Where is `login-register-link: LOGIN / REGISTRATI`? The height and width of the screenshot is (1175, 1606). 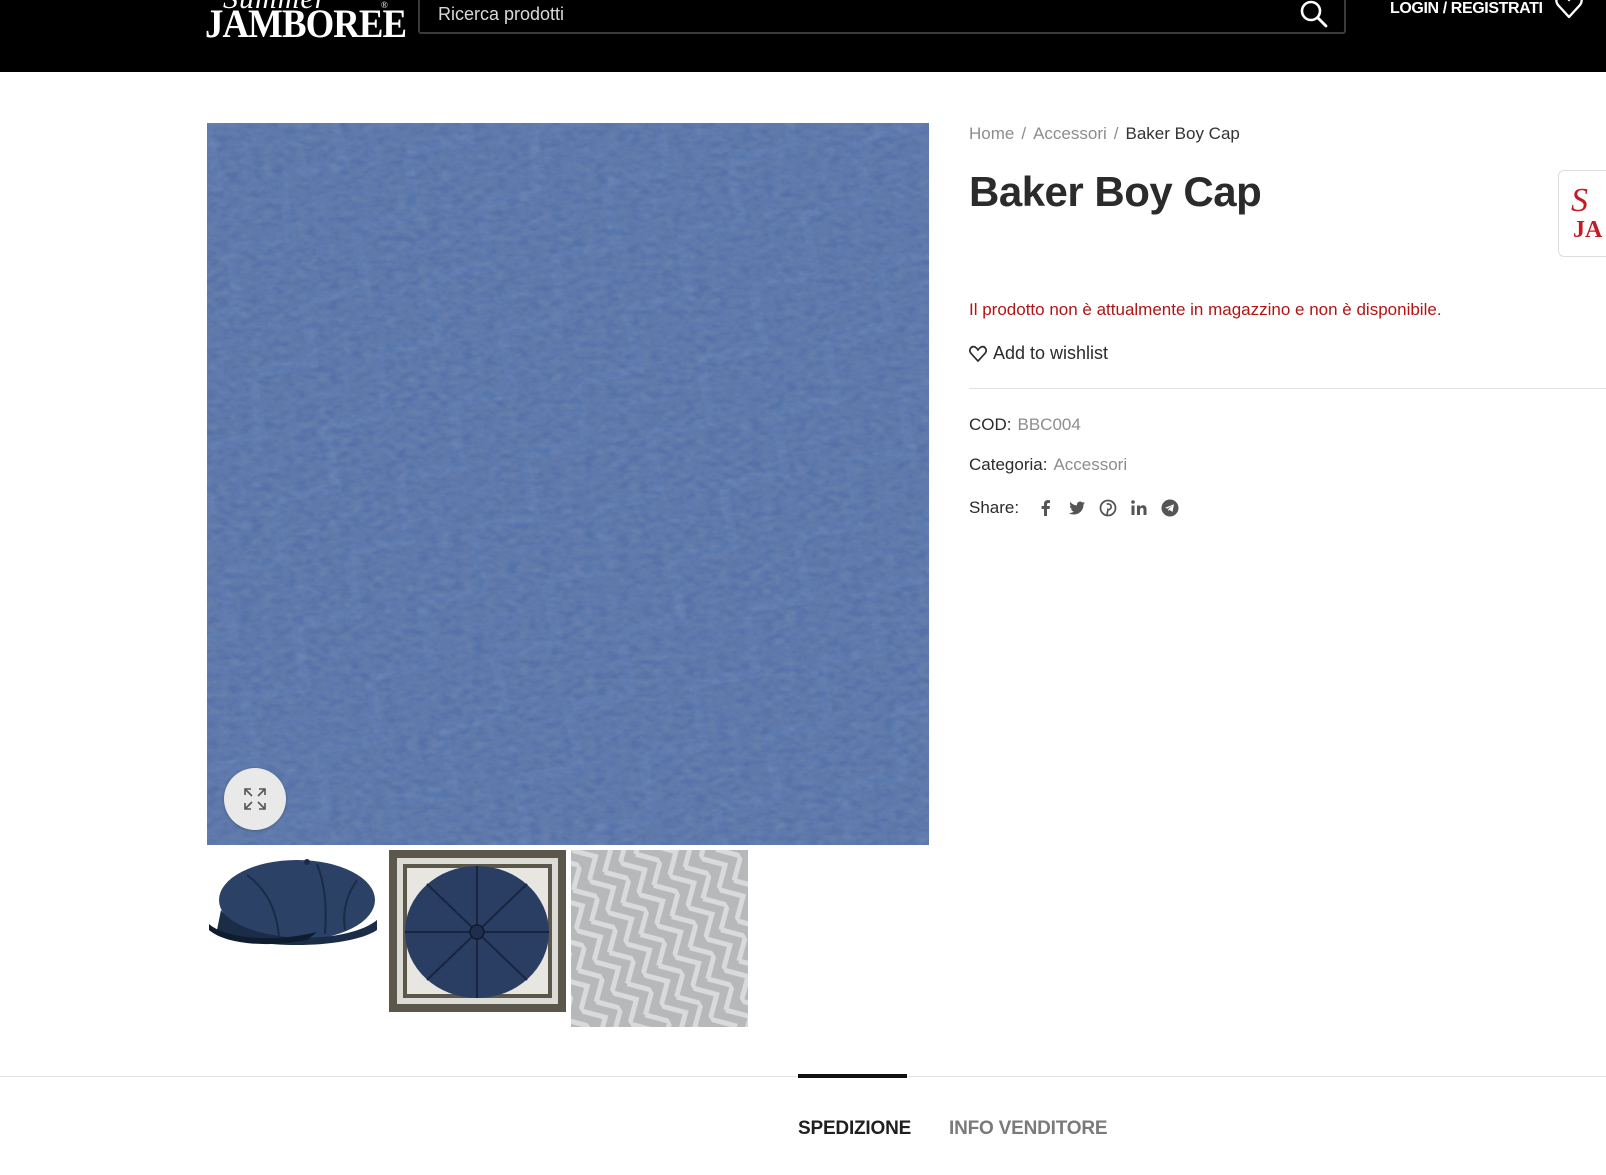
login-register-link: LOGIN / REGISTRATI is located at coordinates (1466, 9).